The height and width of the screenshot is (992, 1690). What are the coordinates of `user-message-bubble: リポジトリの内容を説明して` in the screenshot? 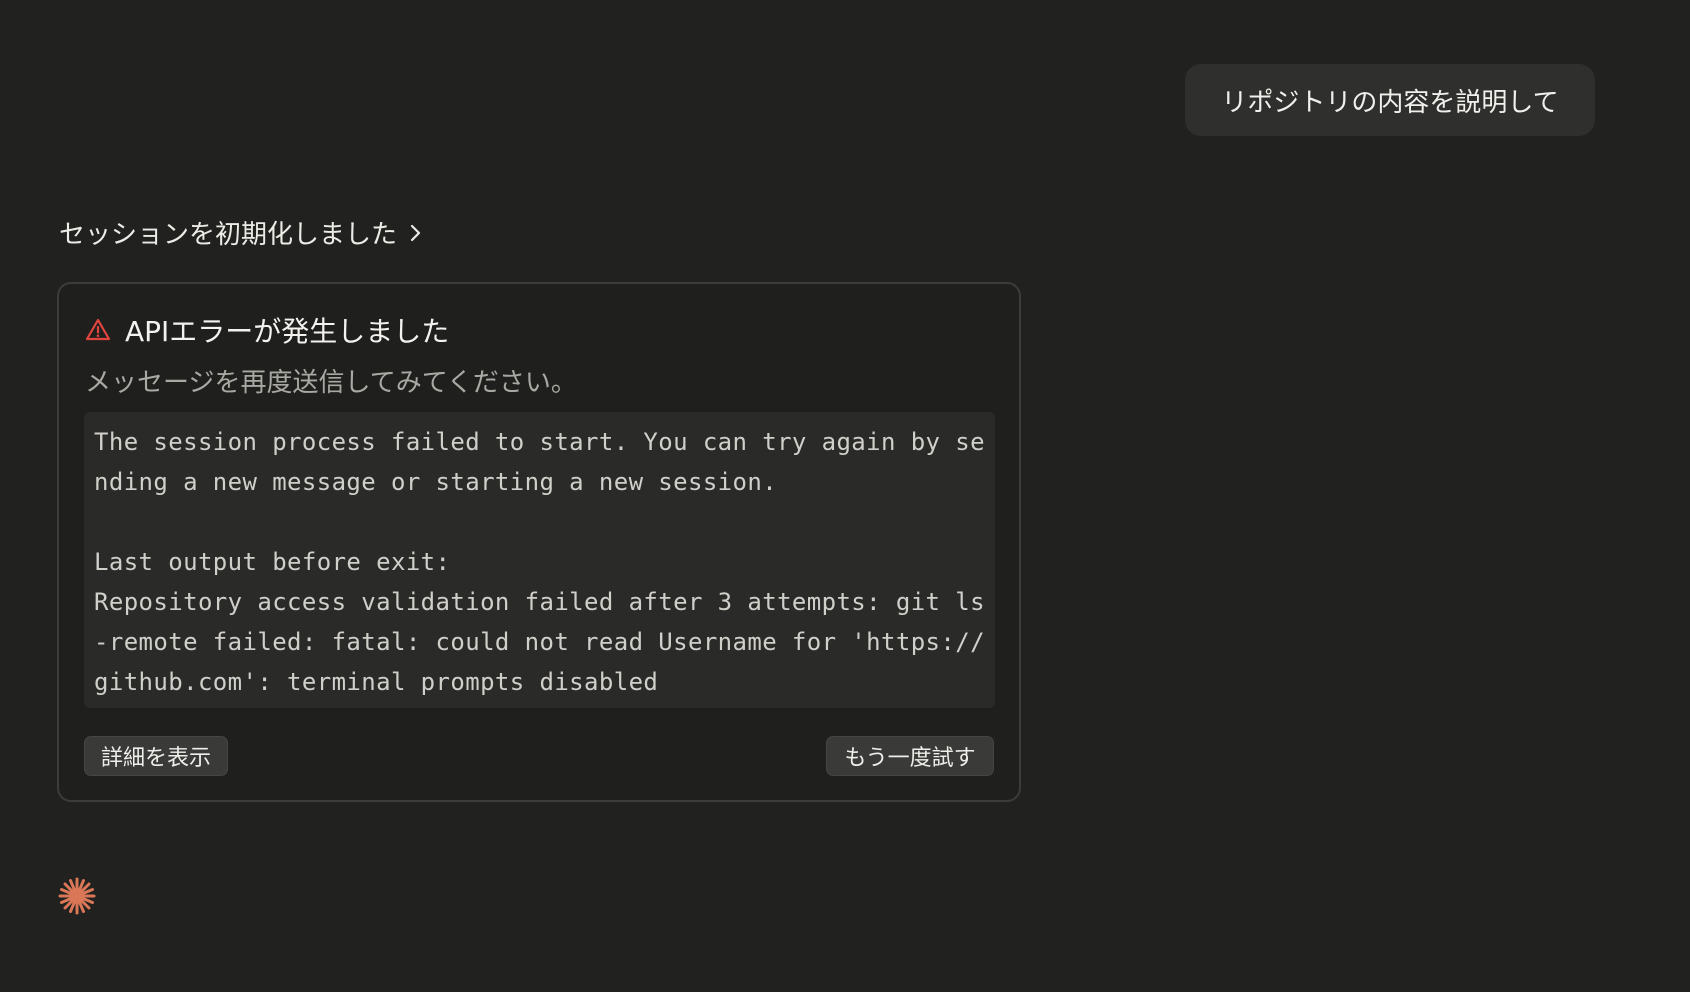 It's located at (1390, 100).